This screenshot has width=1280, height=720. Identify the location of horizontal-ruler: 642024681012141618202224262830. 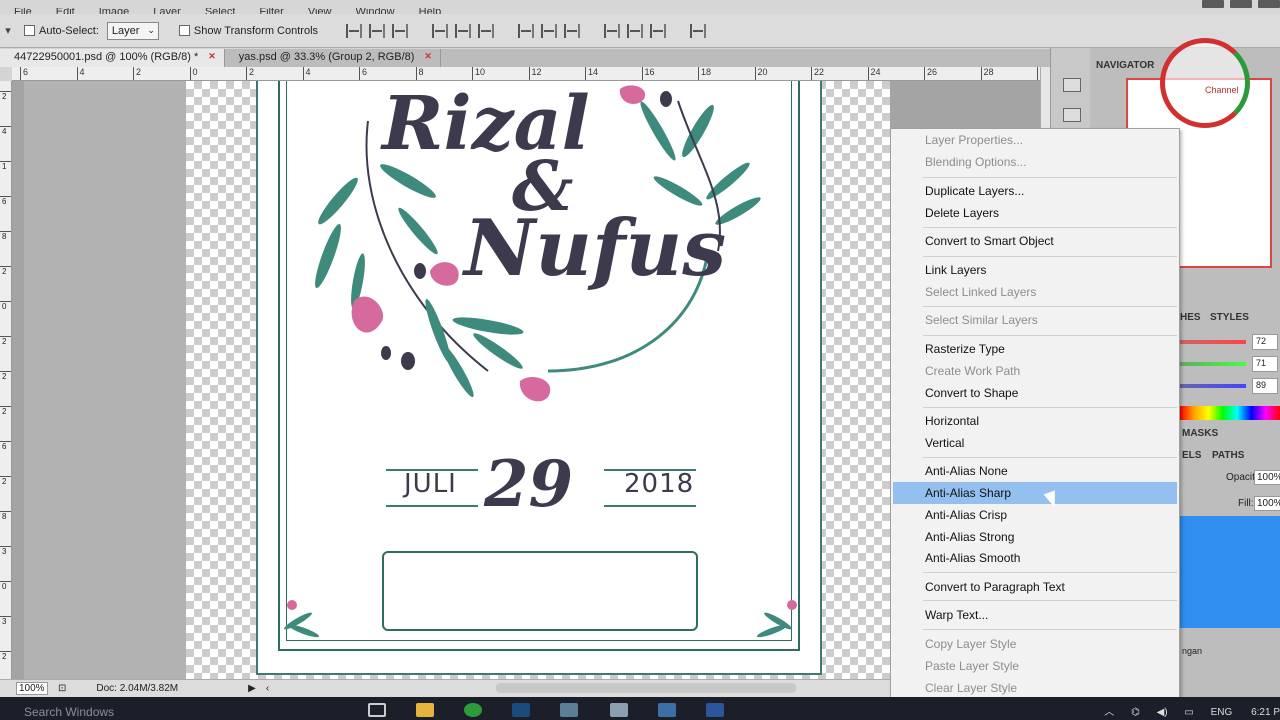
(526, 74).